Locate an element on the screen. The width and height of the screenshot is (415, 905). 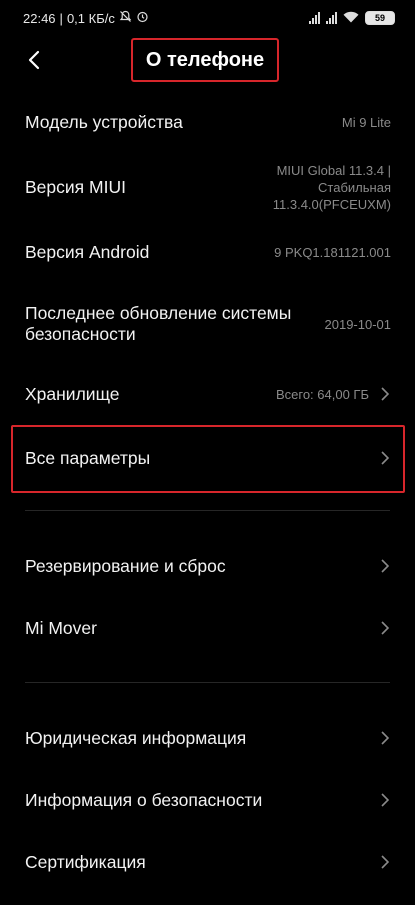
row-label: Информация о безопасности is located at coordinates (144, 799).